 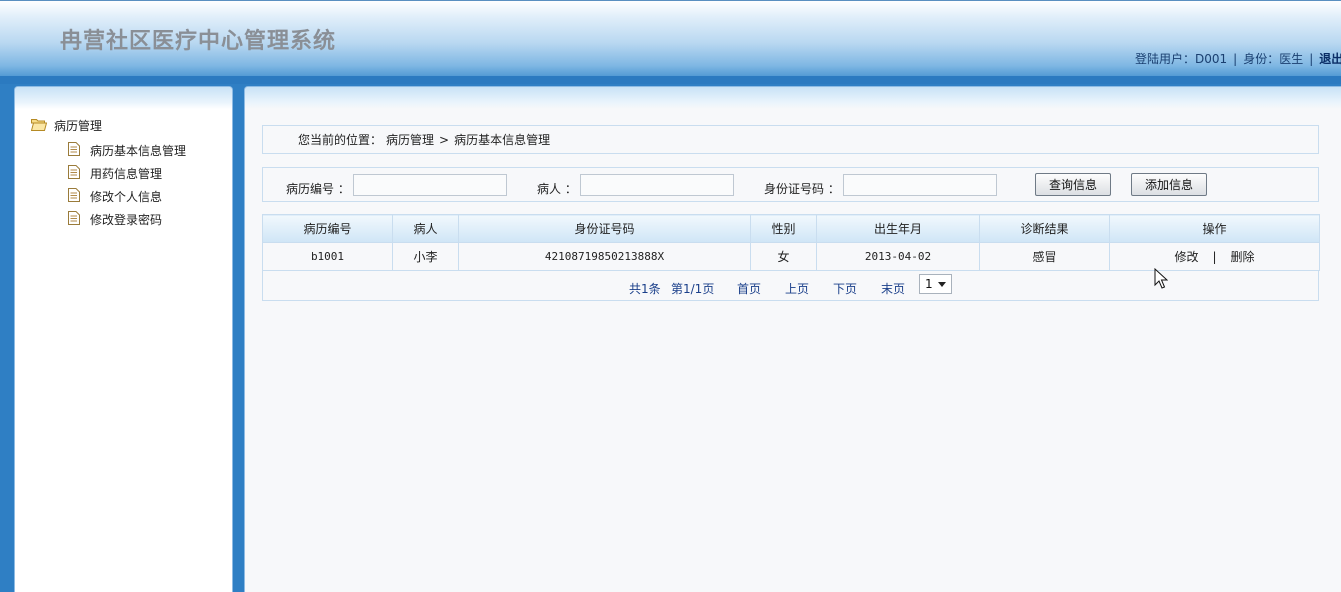 I want to click on id-number-input, so click(x=920, y=185).